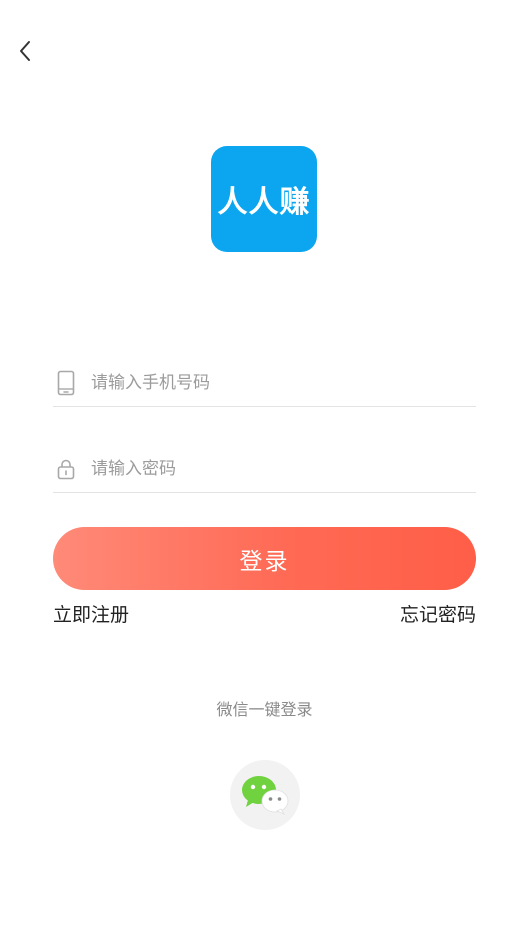 Image resolution: width=529 pixels, height=940 pixels. I want to click on wechat-login-button, so click(265, 795).